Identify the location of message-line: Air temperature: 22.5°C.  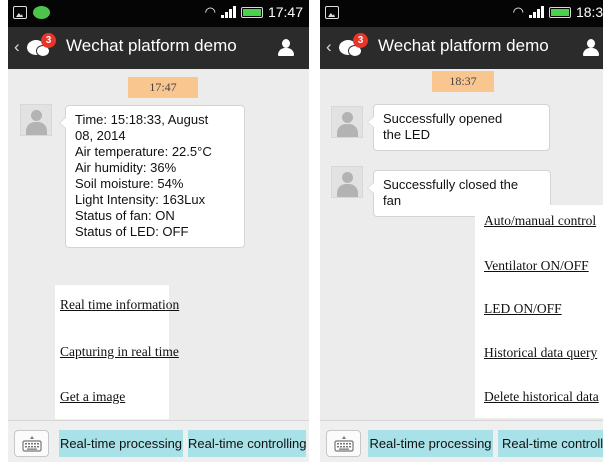
(143, 151).